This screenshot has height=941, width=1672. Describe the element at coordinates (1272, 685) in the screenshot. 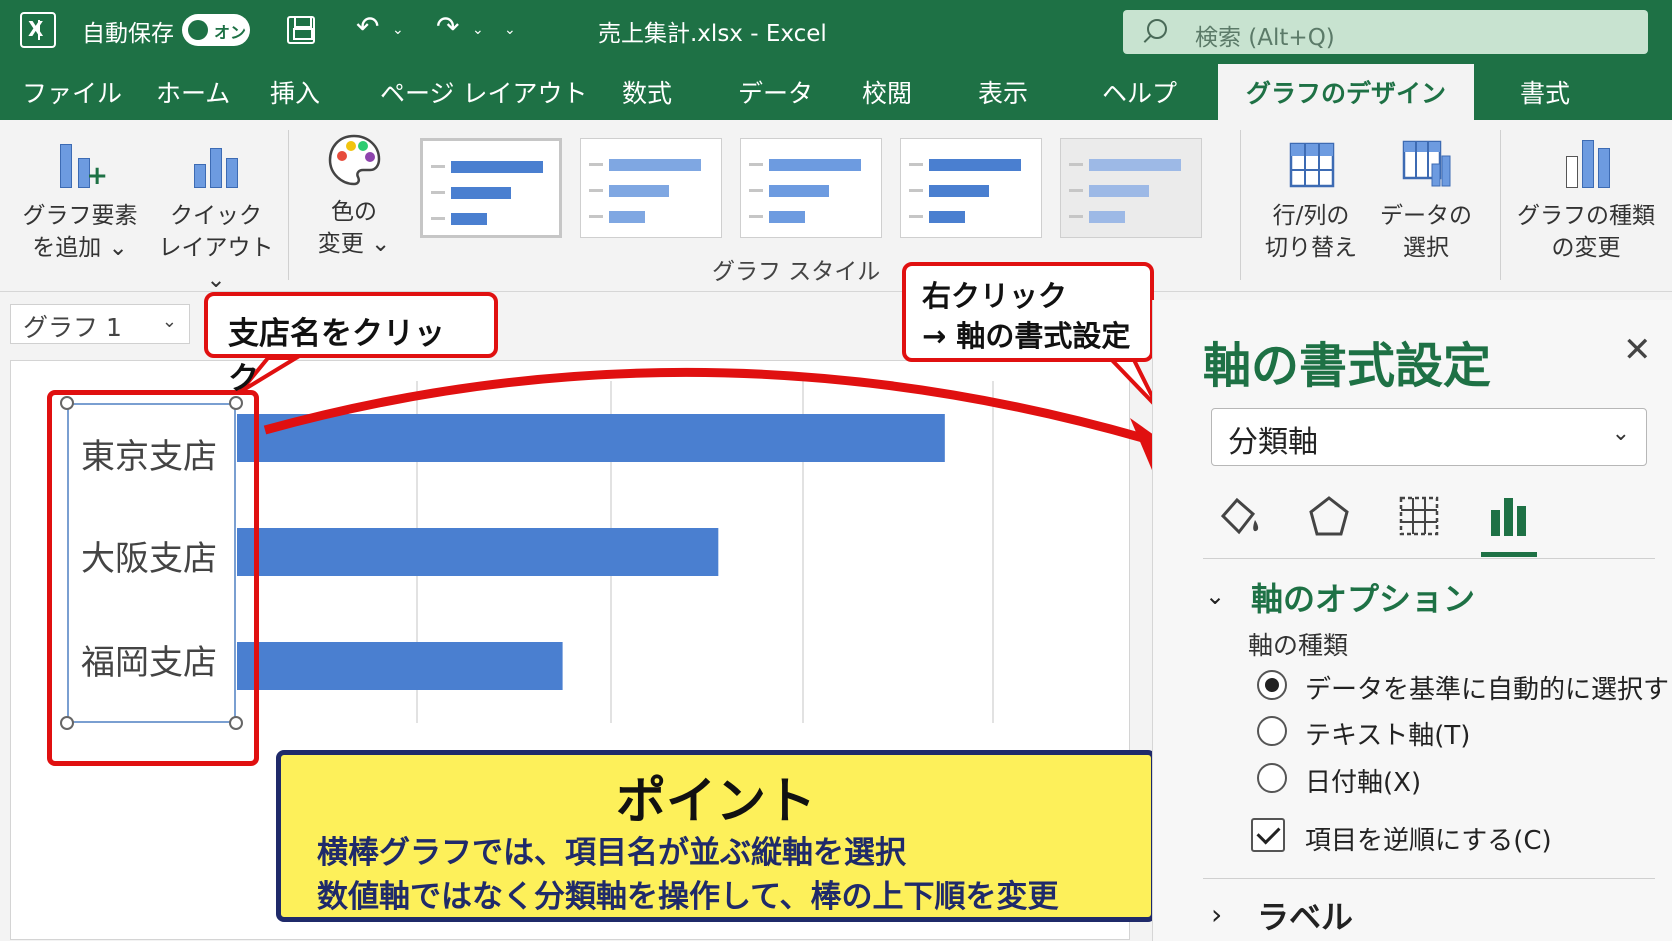

I see `radio-auto` at that location.